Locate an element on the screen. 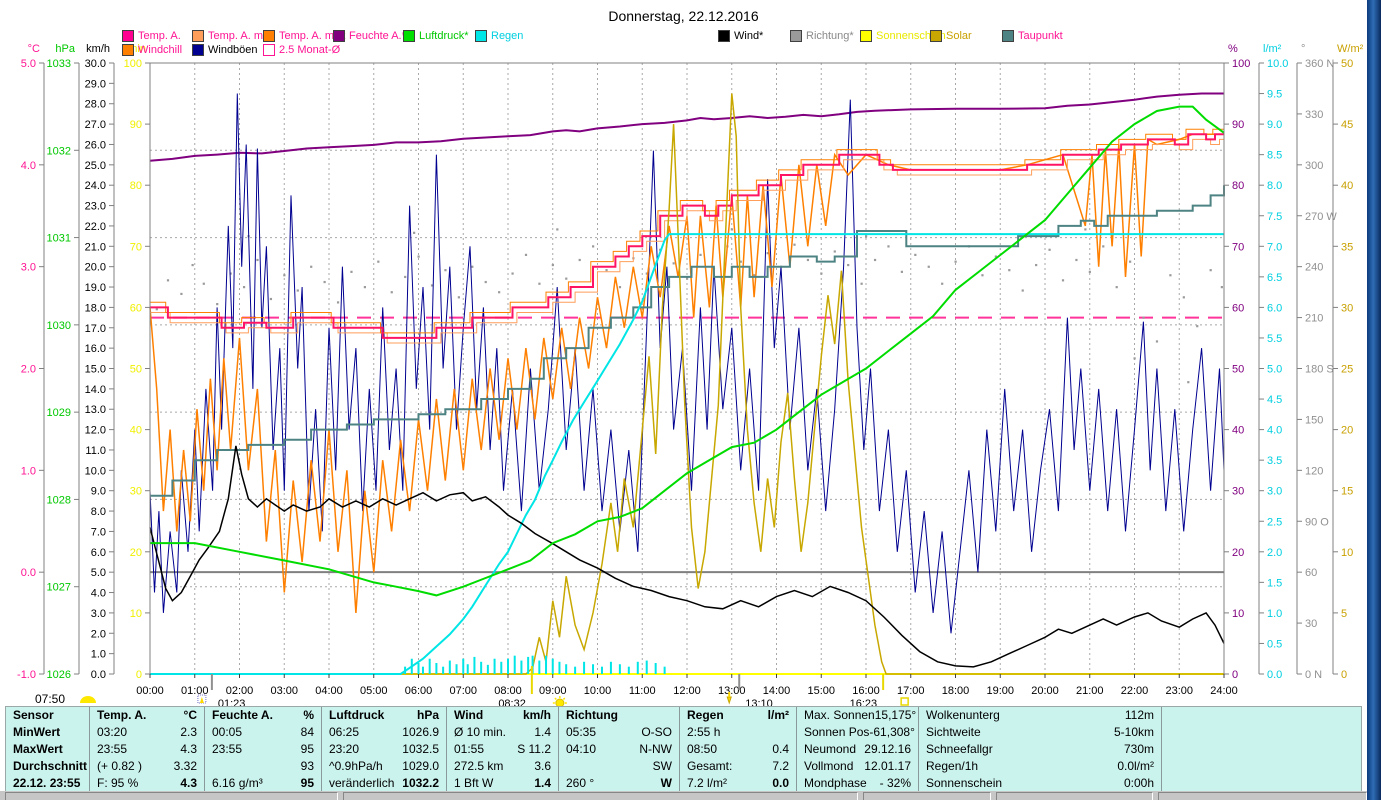 The image size is (1381, 800). table-row: 1 Bft W 1.4 is located at coordinates (502, 782).